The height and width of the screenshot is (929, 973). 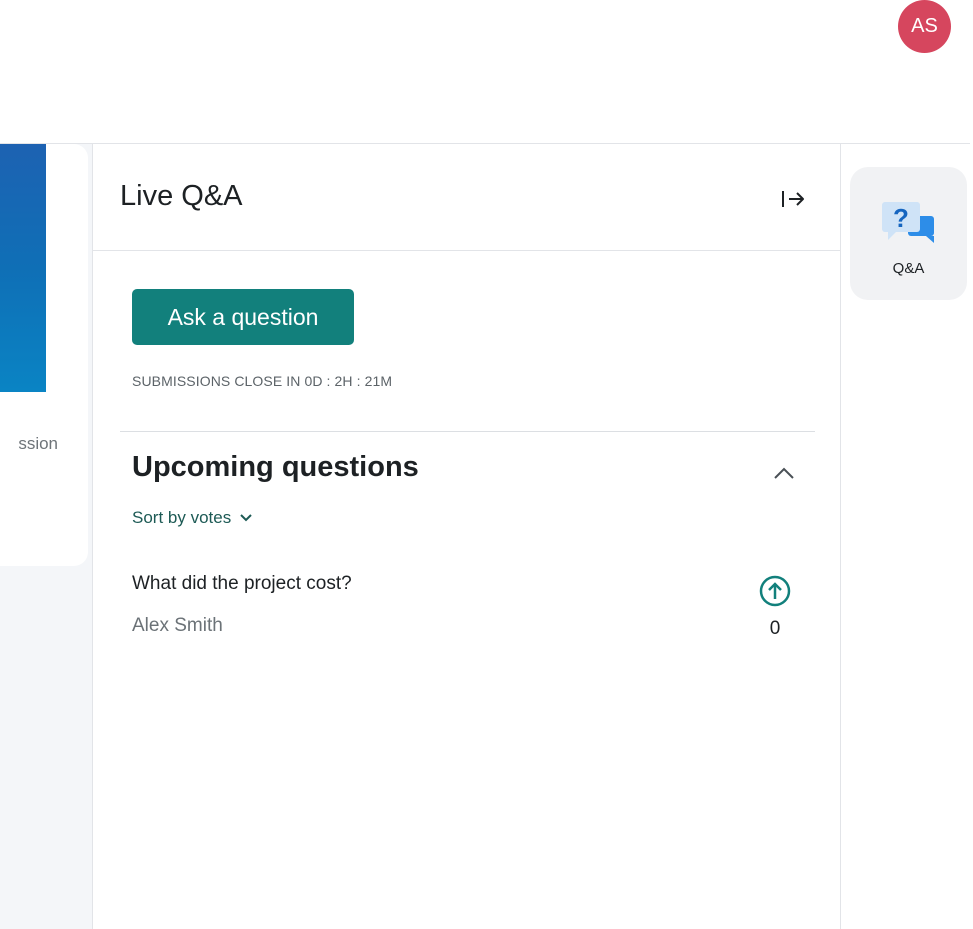 I want to click on session-card-banner-image, so click(x=23, y=268).